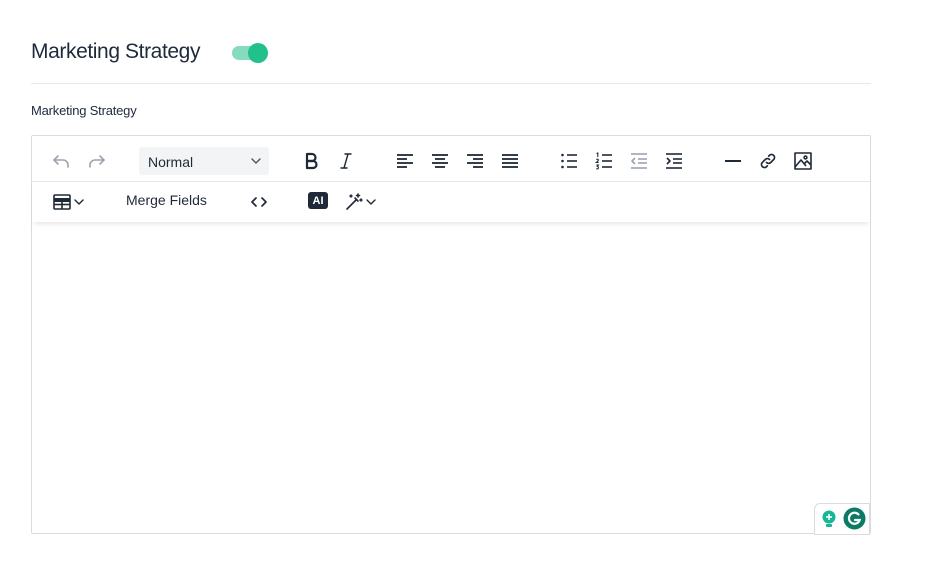  Describe the element at coordinates (639, 161) in the screenshot. I see `outdent-icon` at that location.